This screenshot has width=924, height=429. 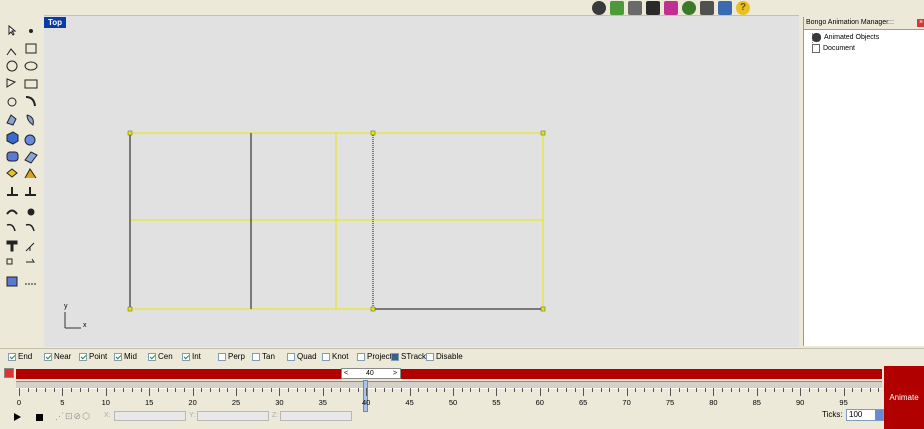 I want to click on snap-int-checkbox, so click(x=186, y=357).